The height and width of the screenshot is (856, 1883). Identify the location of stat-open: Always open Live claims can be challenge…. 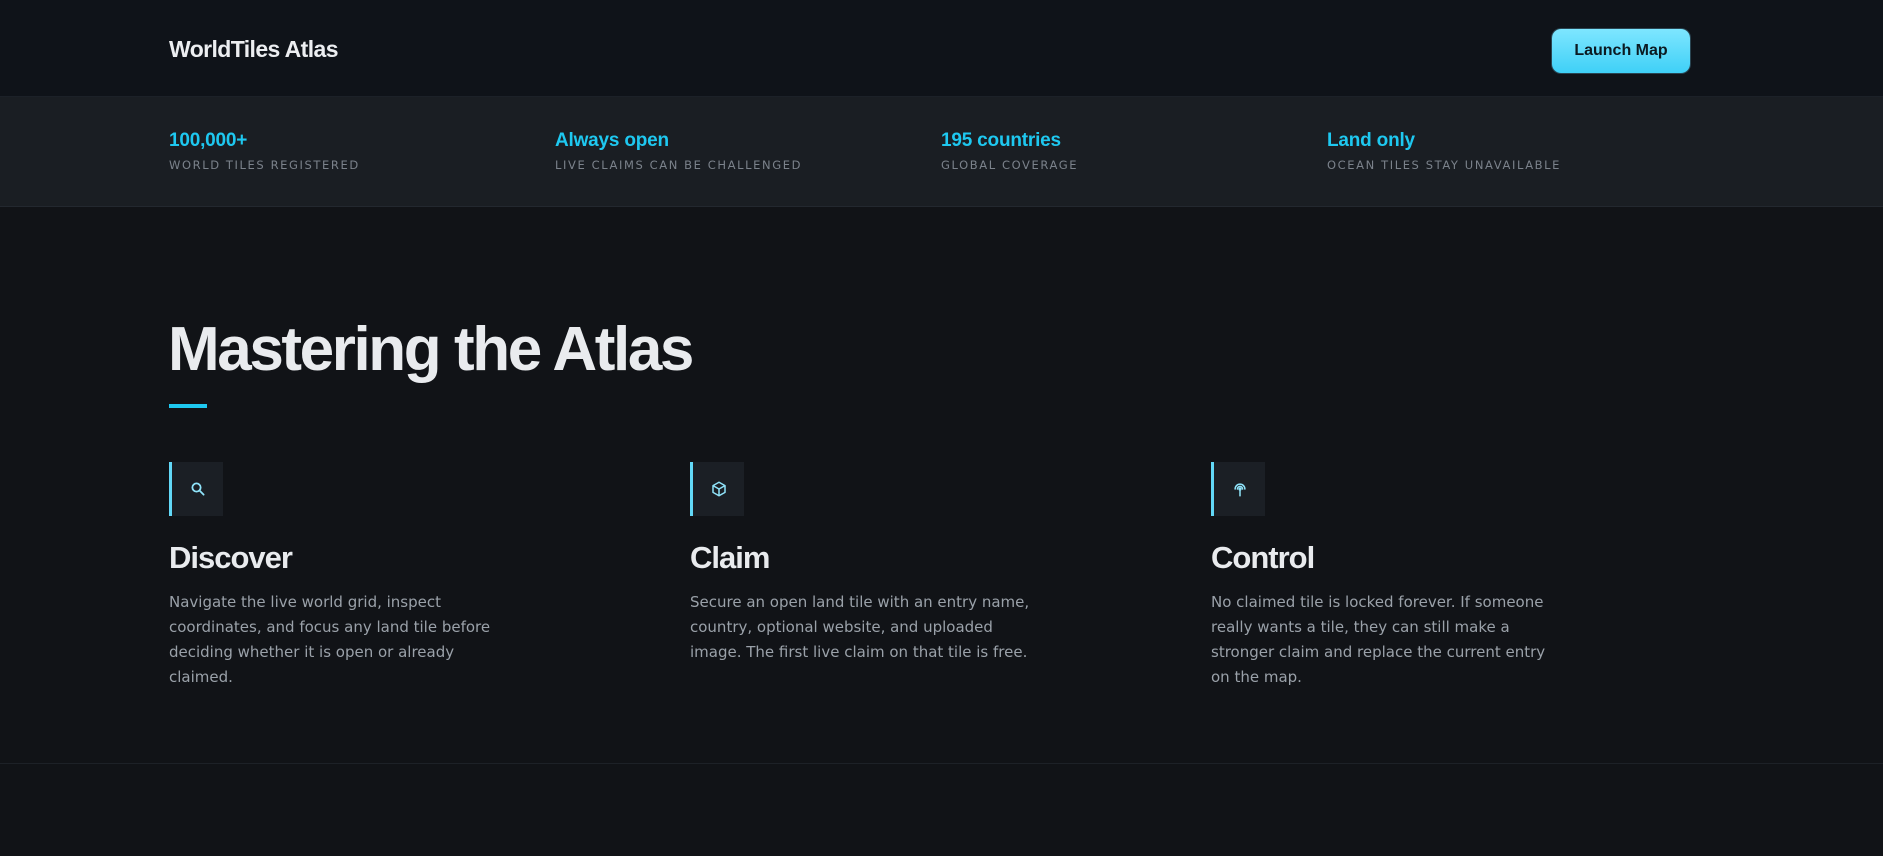
(678, 151).